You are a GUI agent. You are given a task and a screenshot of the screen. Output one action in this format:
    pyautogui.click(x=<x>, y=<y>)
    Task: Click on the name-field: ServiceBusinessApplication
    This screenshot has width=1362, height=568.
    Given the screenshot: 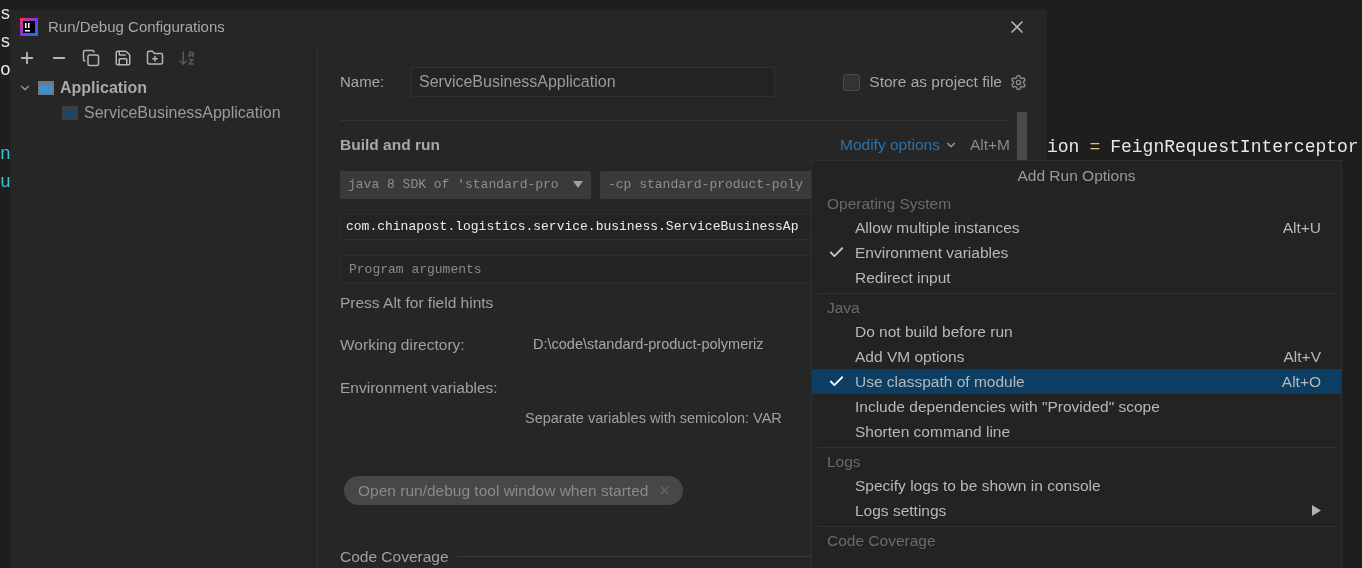 What is the action you would take?
    pyautogui.click(x=593, y=82)
    